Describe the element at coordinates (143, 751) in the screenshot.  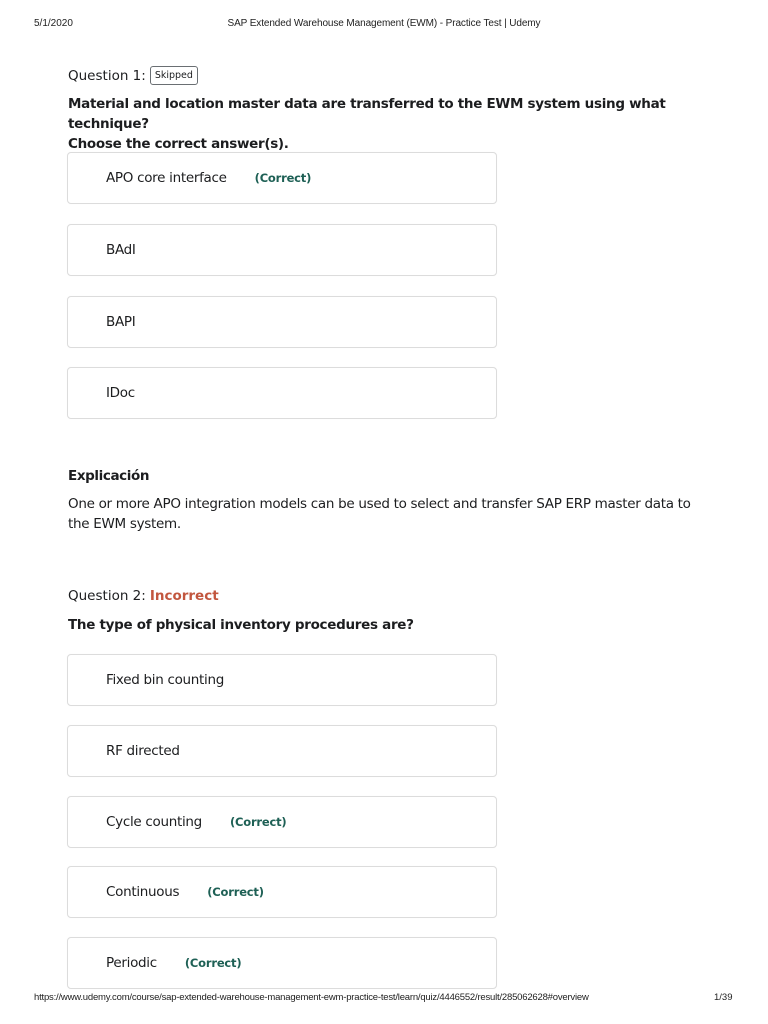
I see `answer-label: RF directed` at that location.